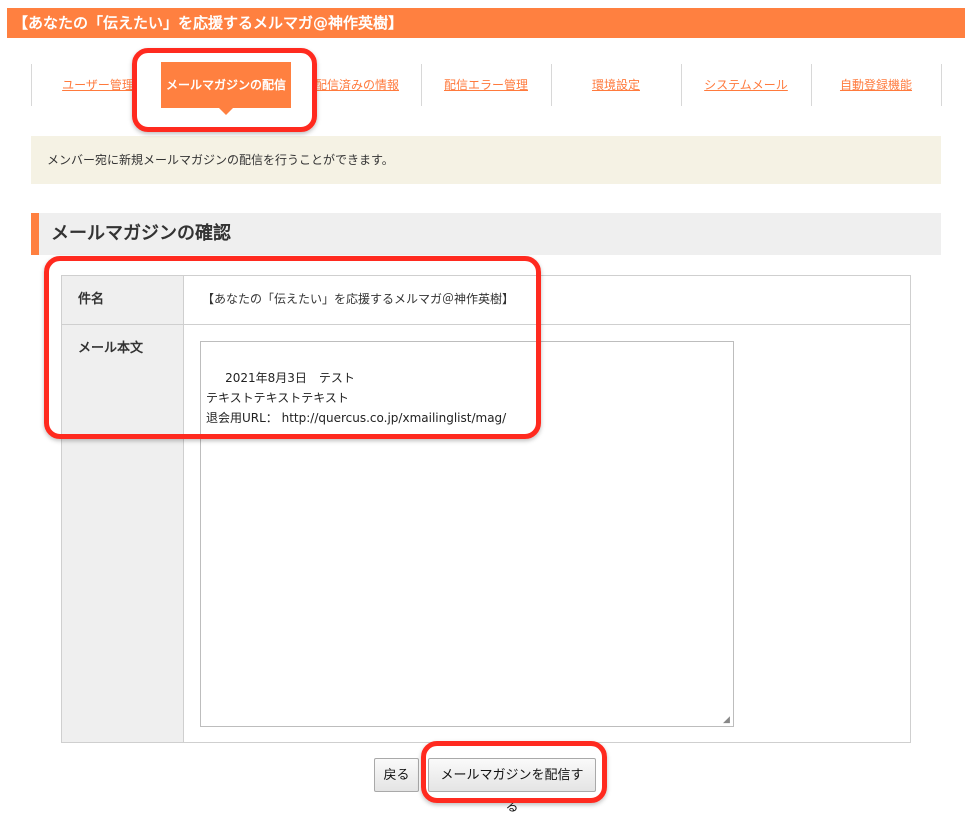 The width and height of the screenshot is (969, 824). Describe the element at coordinates (486, 85) in the screenshot. I see `tab-delivery-errors: 配信エラー管理` at that location.